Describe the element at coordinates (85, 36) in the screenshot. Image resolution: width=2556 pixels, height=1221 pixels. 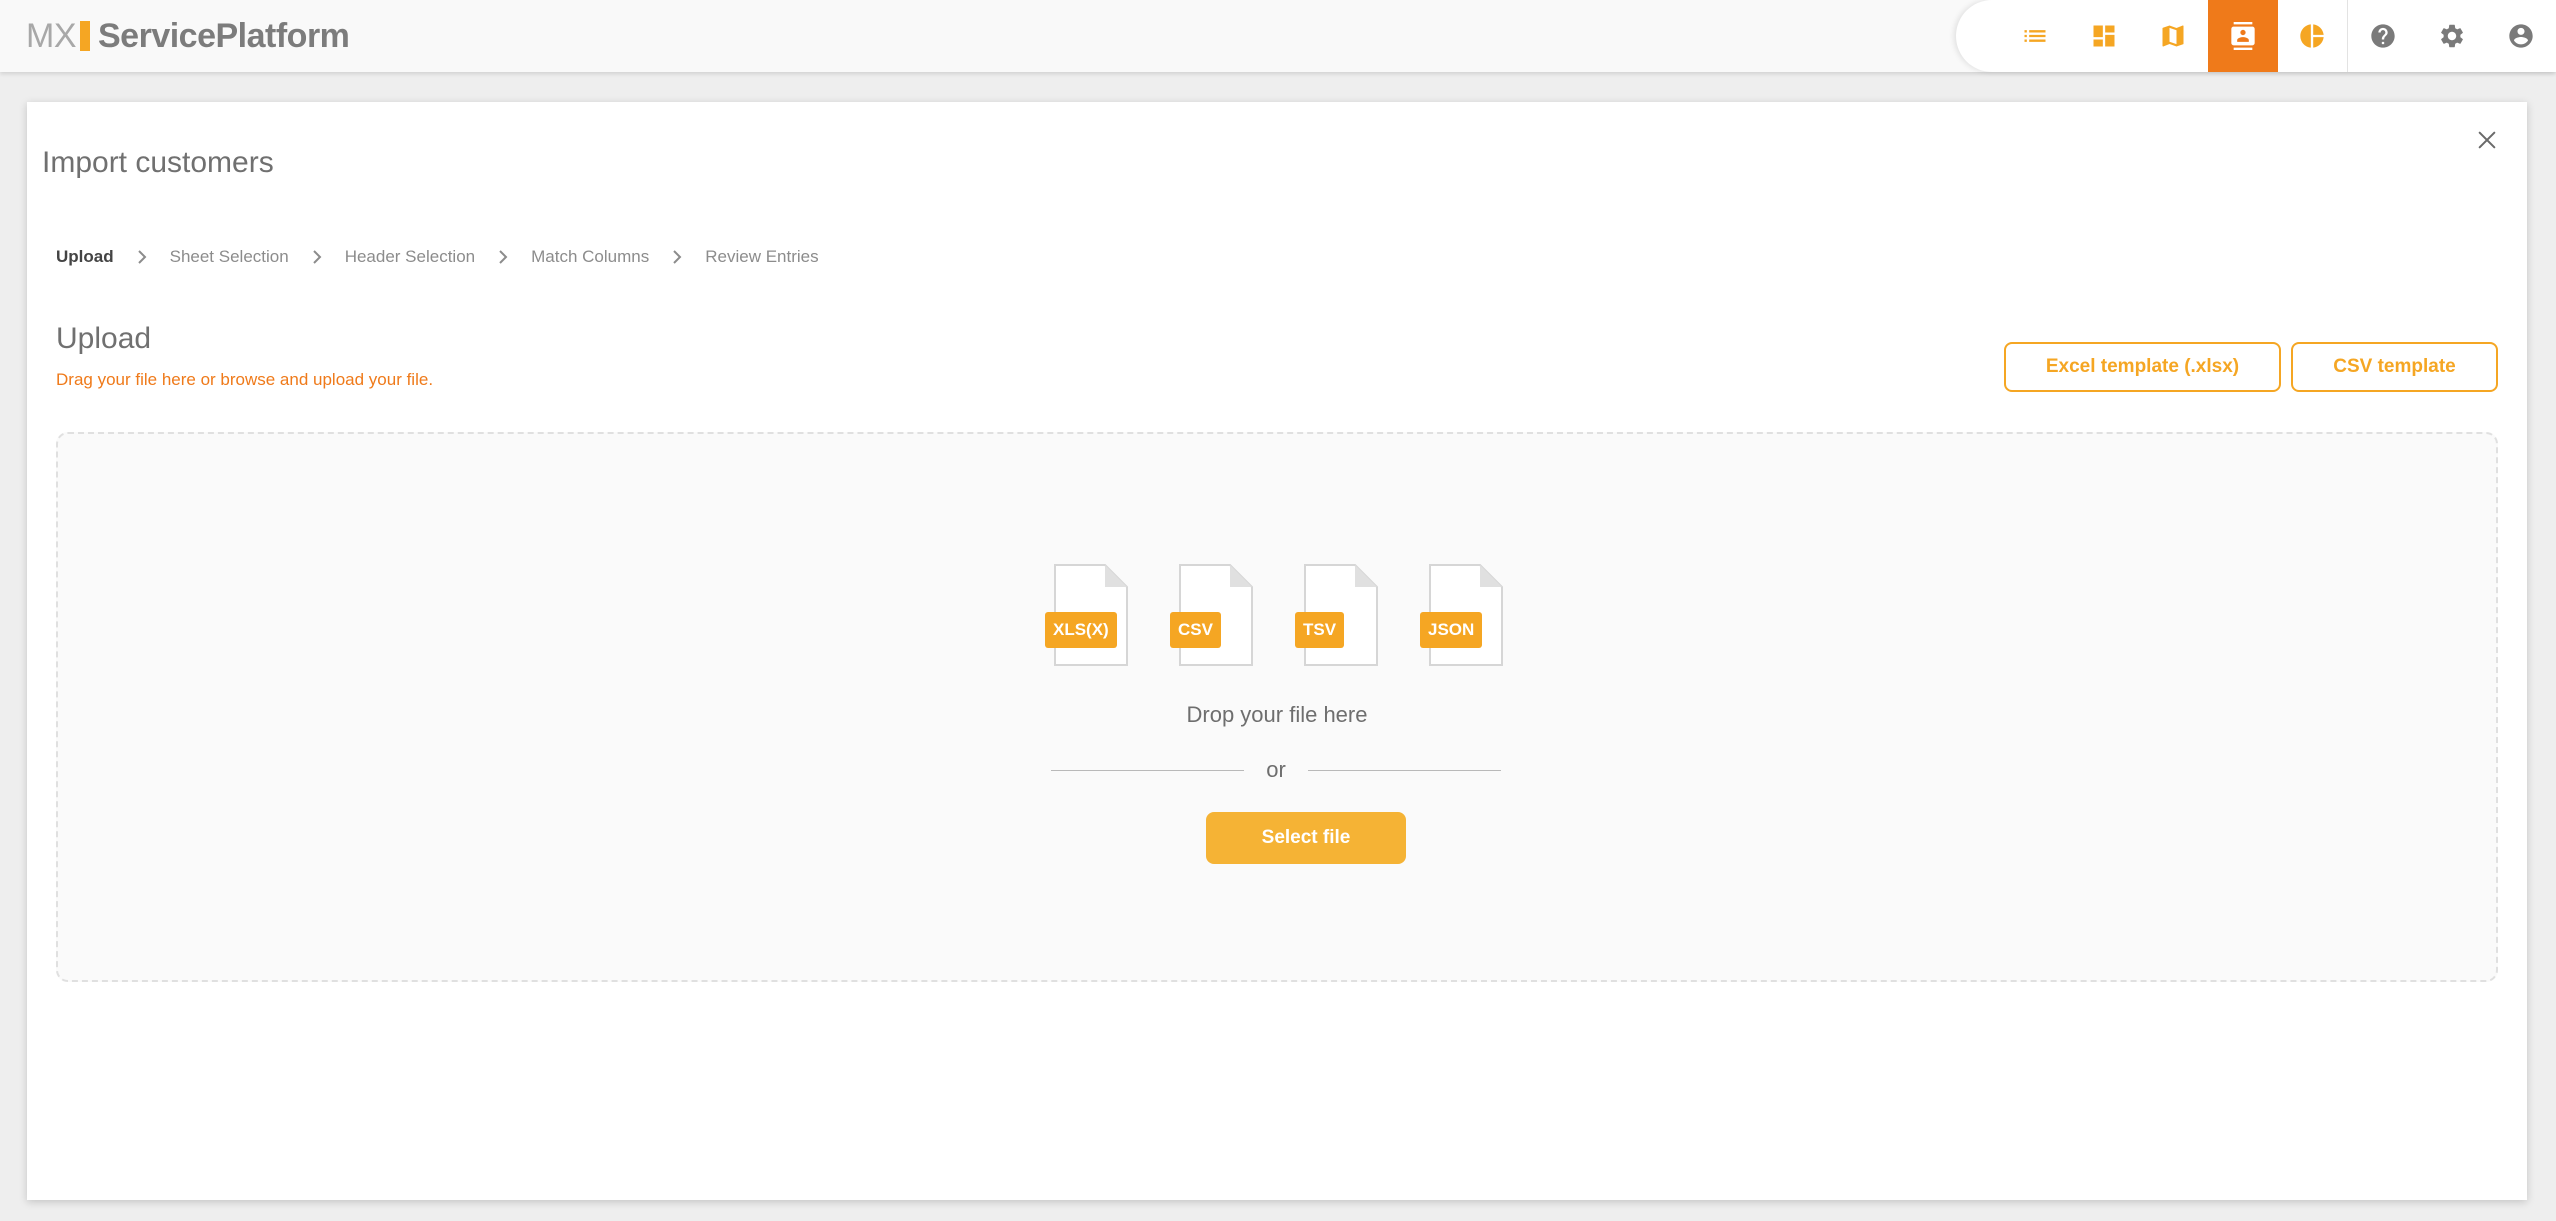
I see `logo-bar` at that location.